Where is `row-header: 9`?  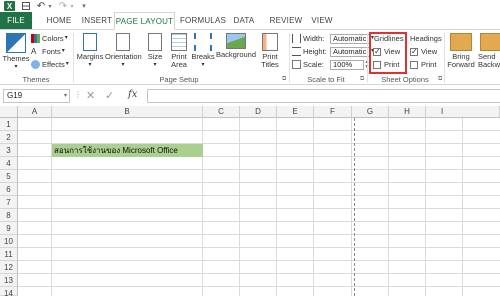 row-header: 9 is located at coordinates (9, 228).